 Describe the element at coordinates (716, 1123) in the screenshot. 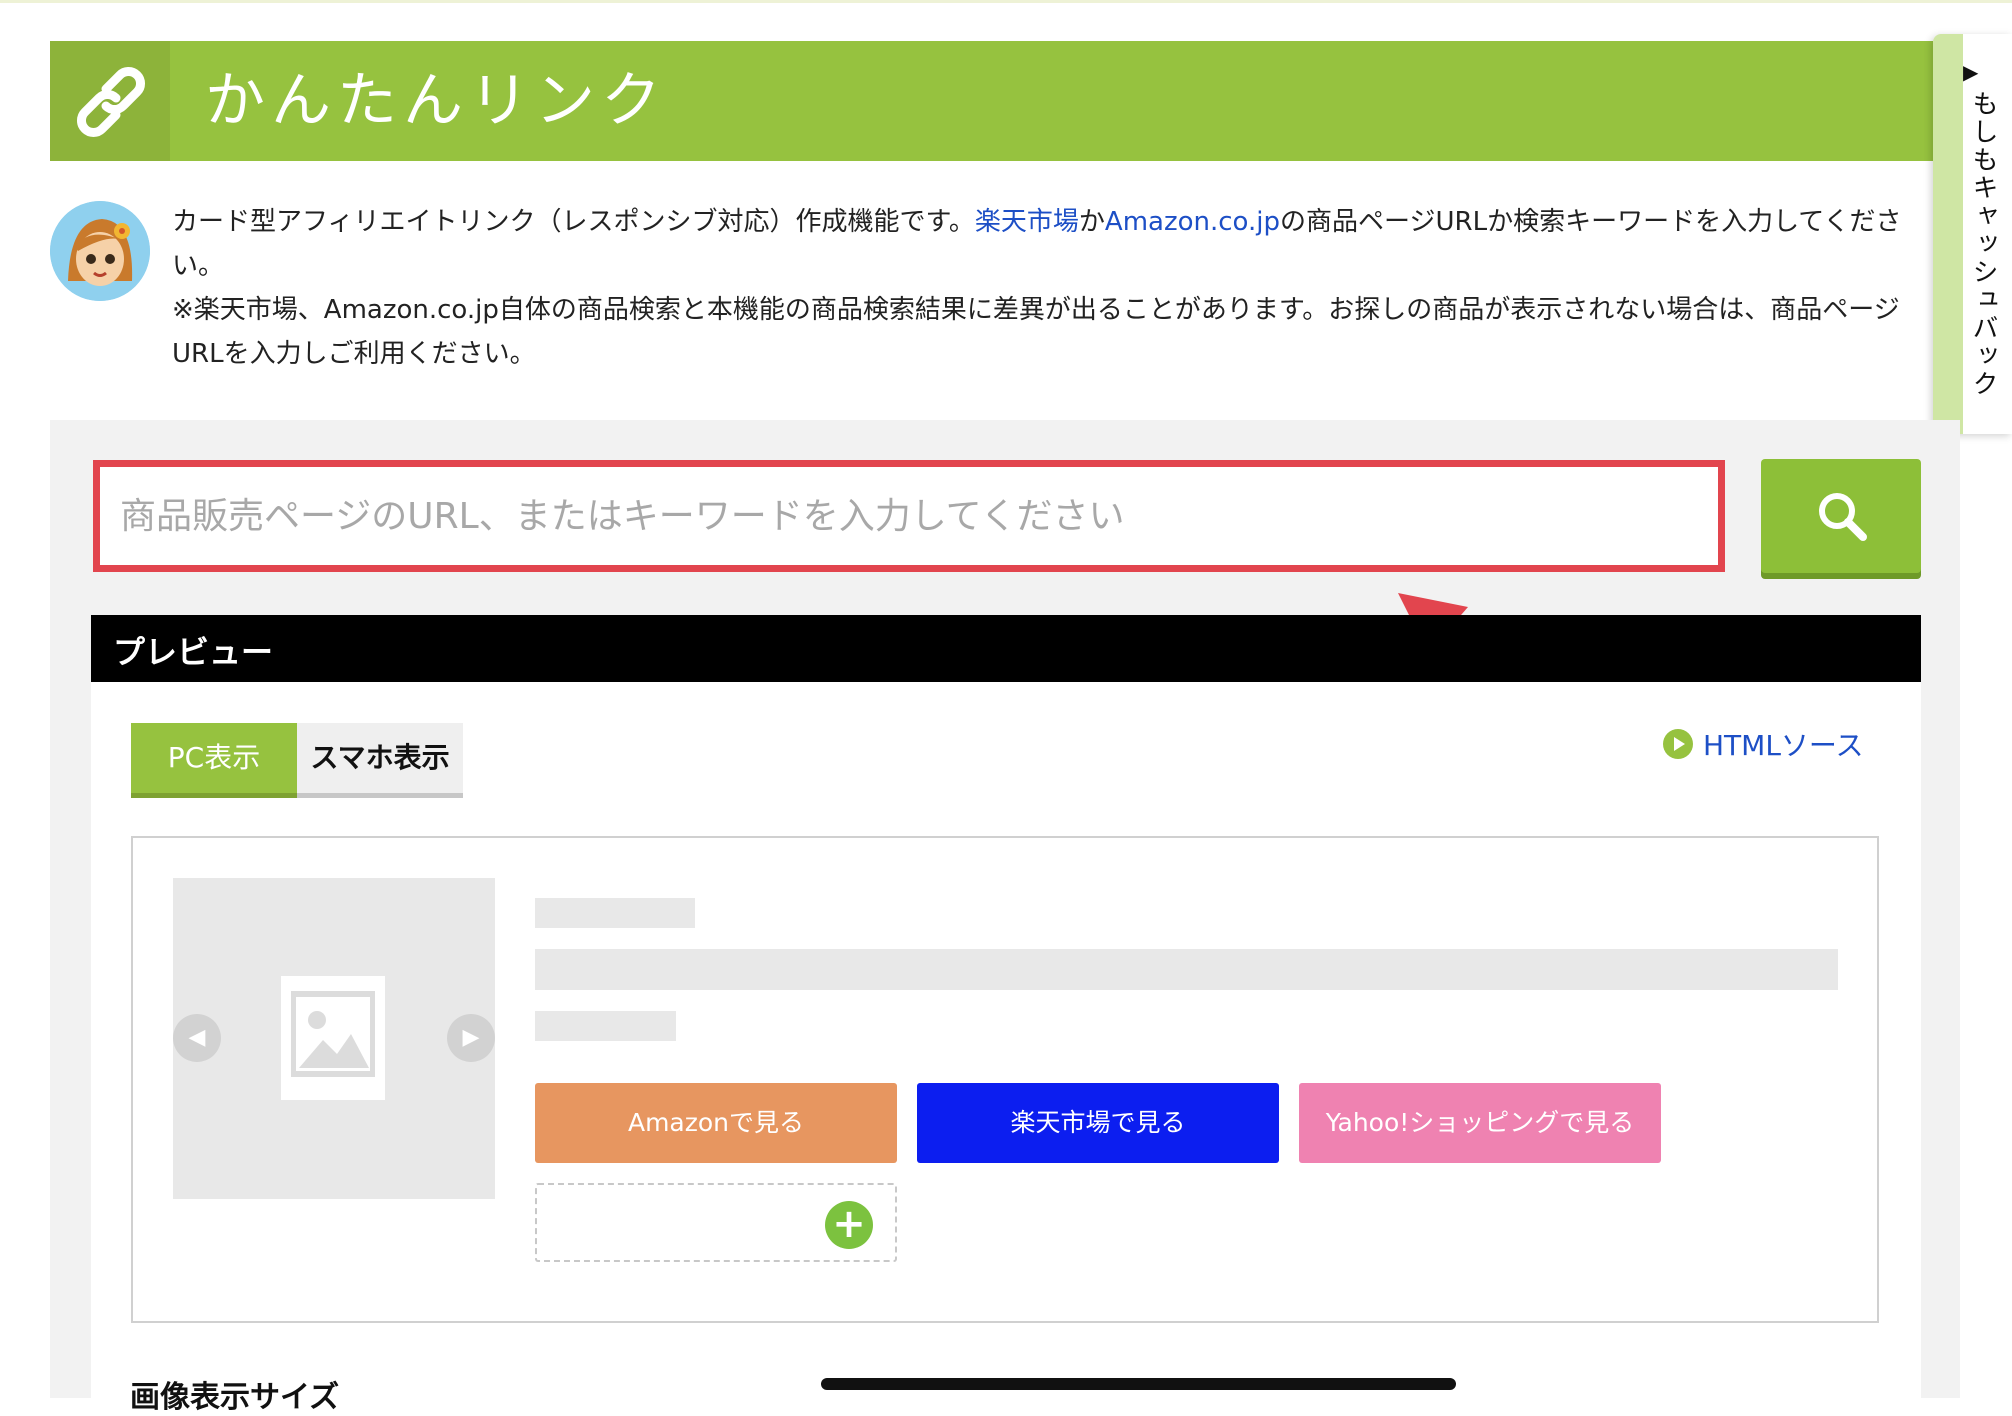

I see `amazon-button: Amazonで見る` at that location.